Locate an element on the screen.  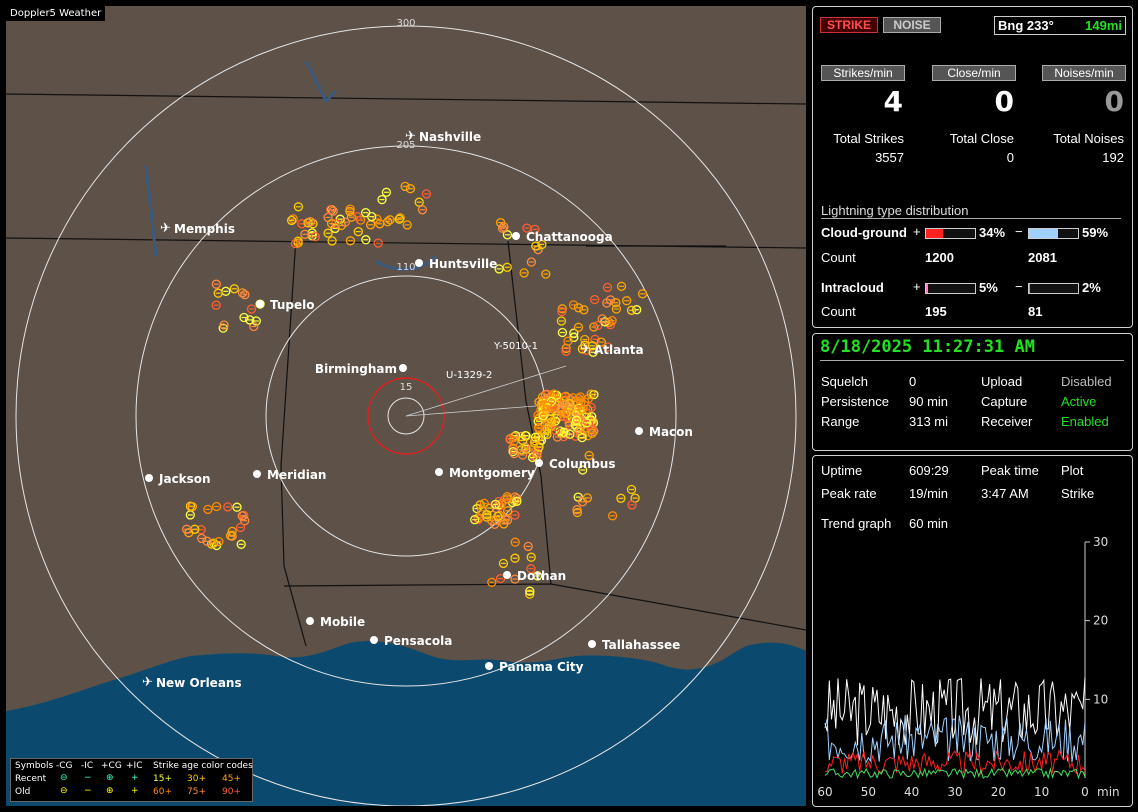
city-label: Columbus is located at coordinates (582, 464).